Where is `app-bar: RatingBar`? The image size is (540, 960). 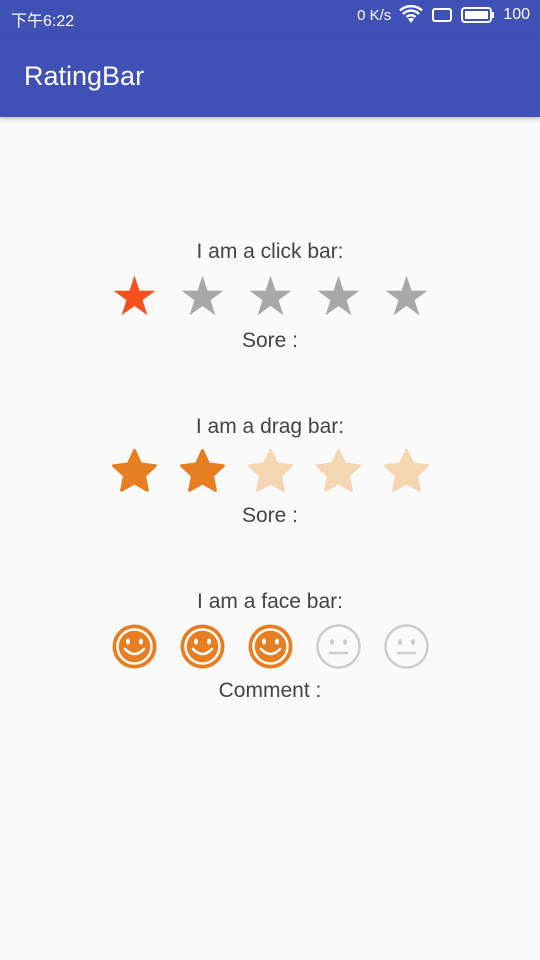
app-bar: RatingBar is located at coordinates (270, 75).